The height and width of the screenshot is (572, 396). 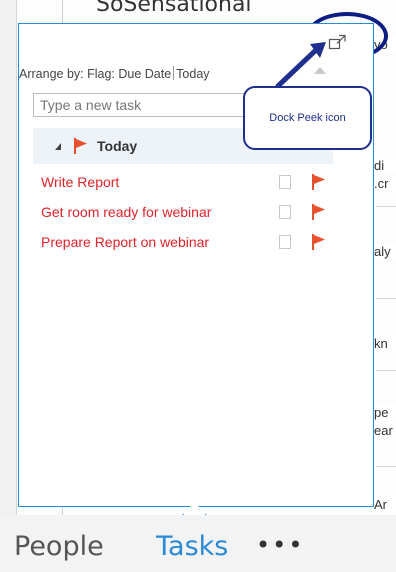 I want to click on task-row: Prepare Report on webinar, so click(x=183, y=242).